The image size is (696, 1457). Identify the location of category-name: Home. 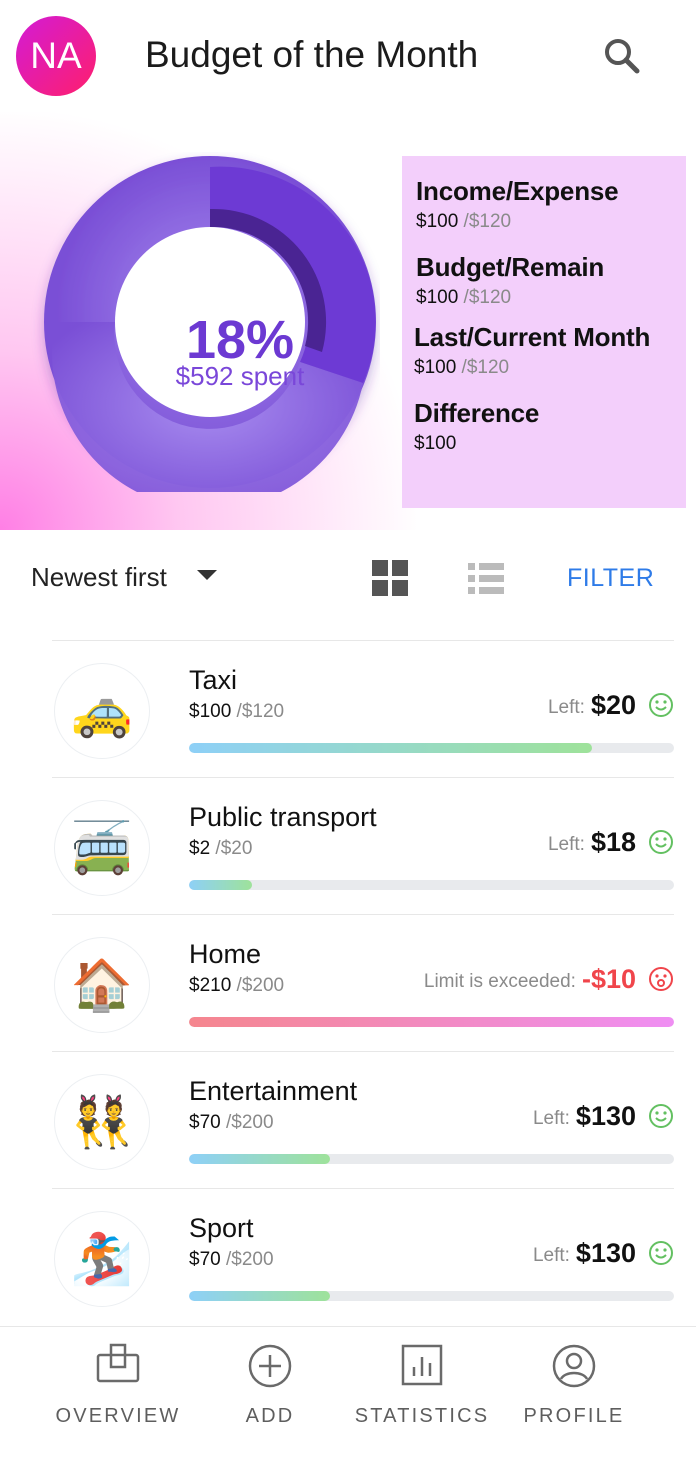
(225, 954).